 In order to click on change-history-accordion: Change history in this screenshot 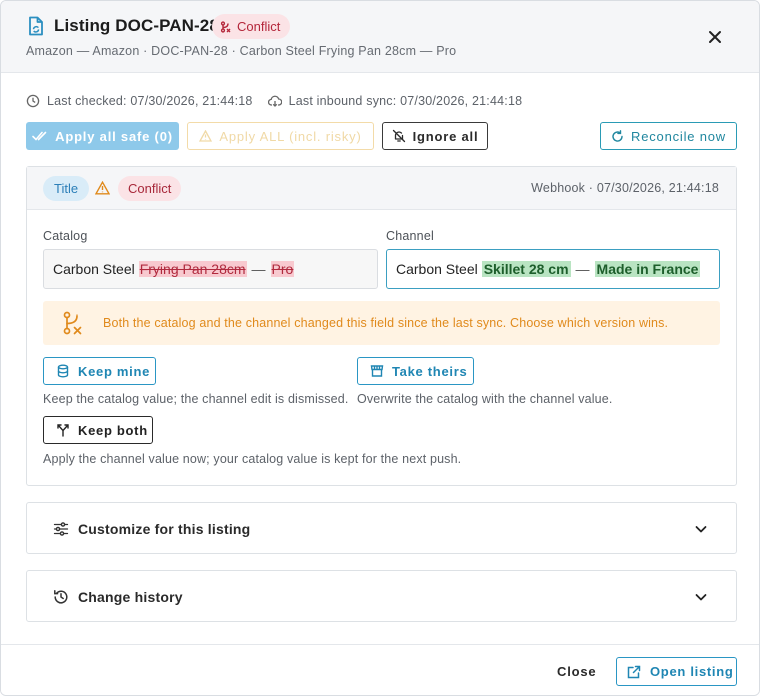, I will do `click(381, 596)`.